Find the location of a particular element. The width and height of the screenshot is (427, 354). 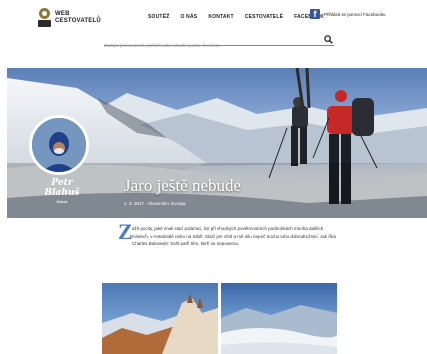

logo-line1: WEB is located at coordinates (62, 14).